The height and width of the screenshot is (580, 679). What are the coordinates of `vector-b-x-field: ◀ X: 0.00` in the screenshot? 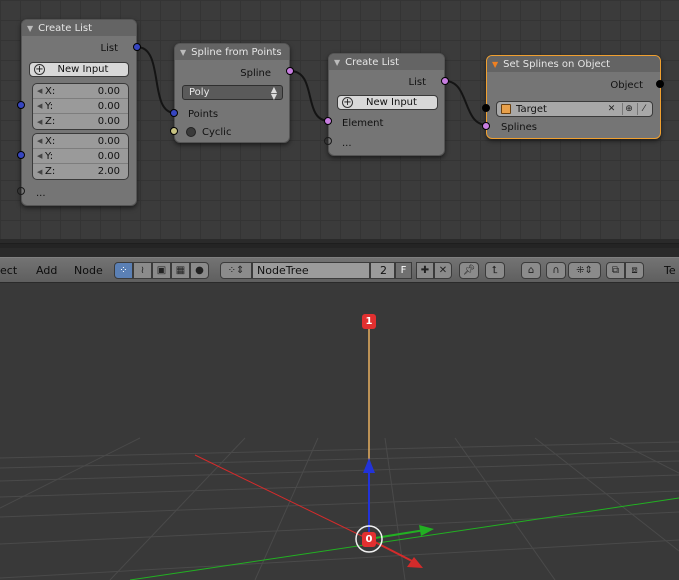 It's located at (80, 141).